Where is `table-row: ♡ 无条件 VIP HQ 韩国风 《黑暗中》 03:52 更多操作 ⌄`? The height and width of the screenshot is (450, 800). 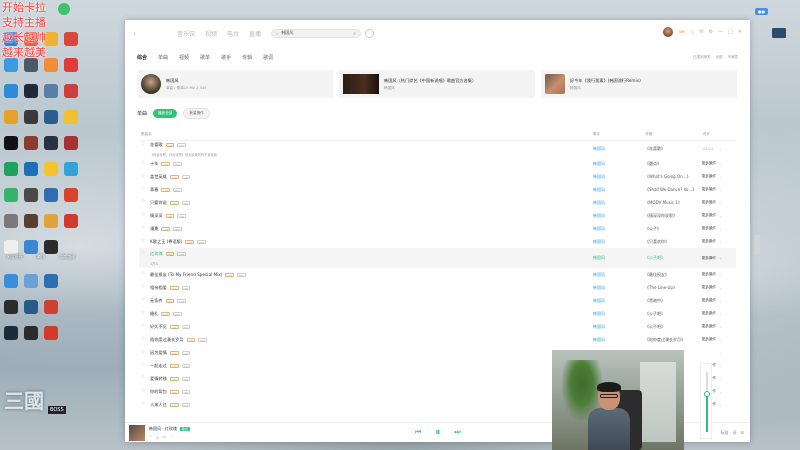 table-row: ♡ 无条件 VIP HQ 韩国风 《黑暗中》 03:52 更多操作 ⌄ is located at coordinates (437, 300).